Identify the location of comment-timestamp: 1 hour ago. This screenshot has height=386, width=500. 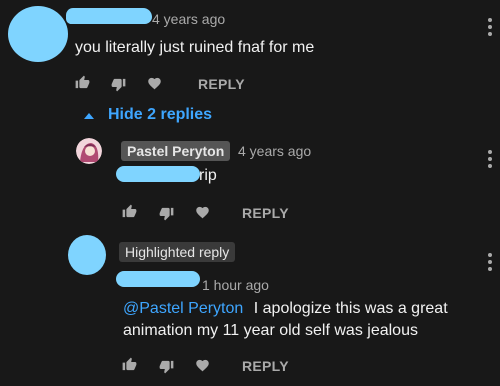
(235, 285).